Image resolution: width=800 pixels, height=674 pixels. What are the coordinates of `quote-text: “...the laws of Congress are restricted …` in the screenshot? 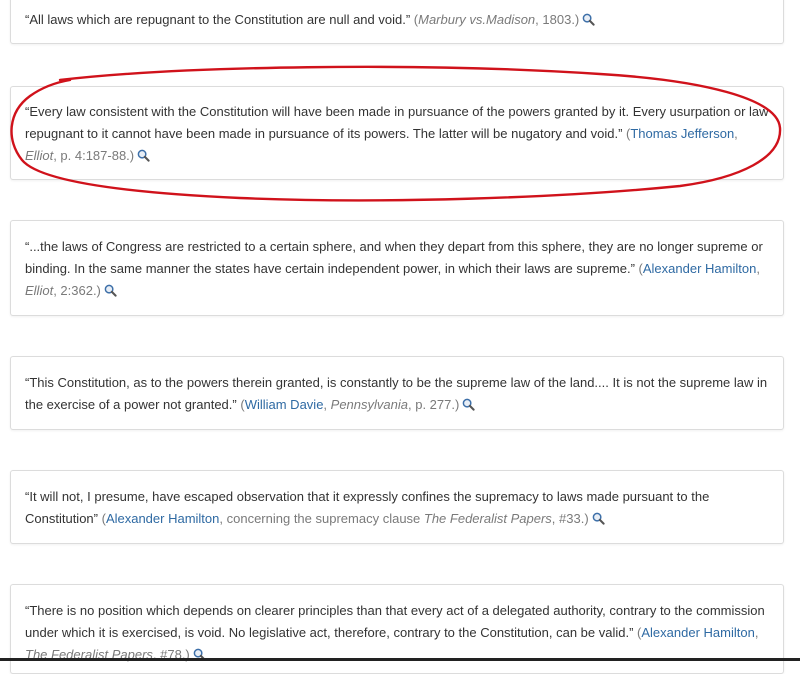 It's located at (397, 269).